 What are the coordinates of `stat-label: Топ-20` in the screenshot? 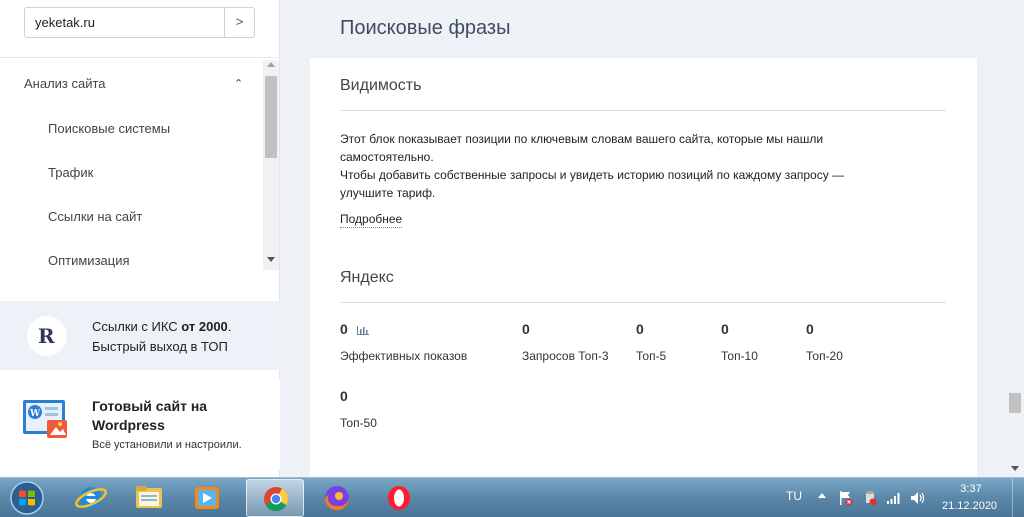 It's located at (824, 356).